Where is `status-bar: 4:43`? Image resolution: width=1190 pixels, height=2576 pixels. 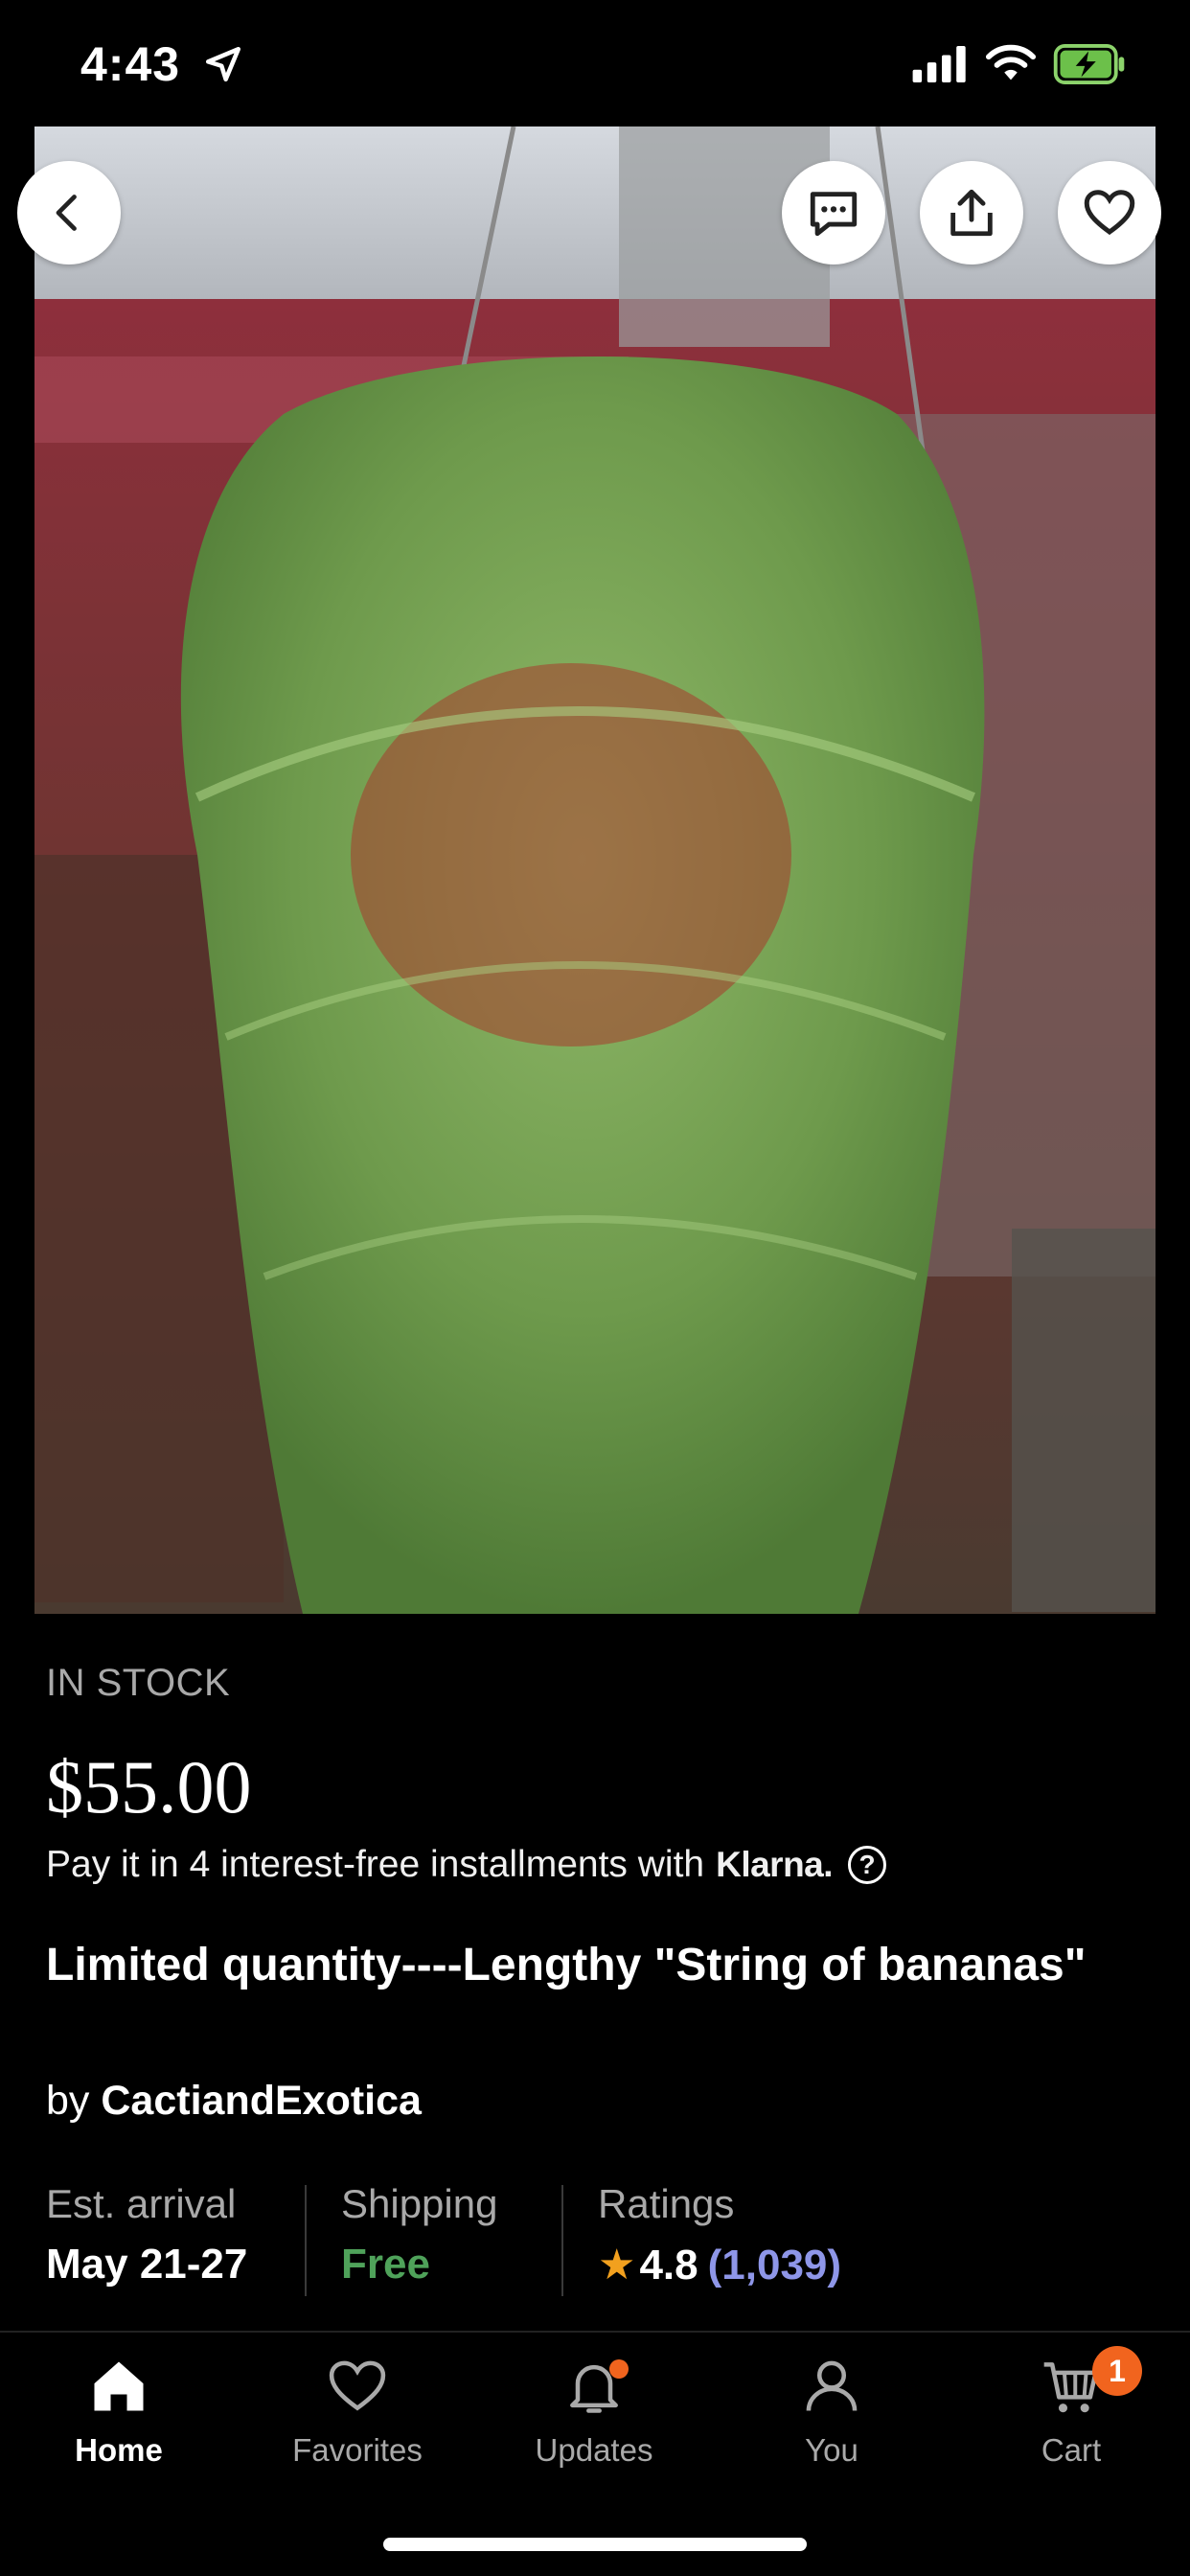
status-bar: 4:43 is located at coordinates (595, 63).